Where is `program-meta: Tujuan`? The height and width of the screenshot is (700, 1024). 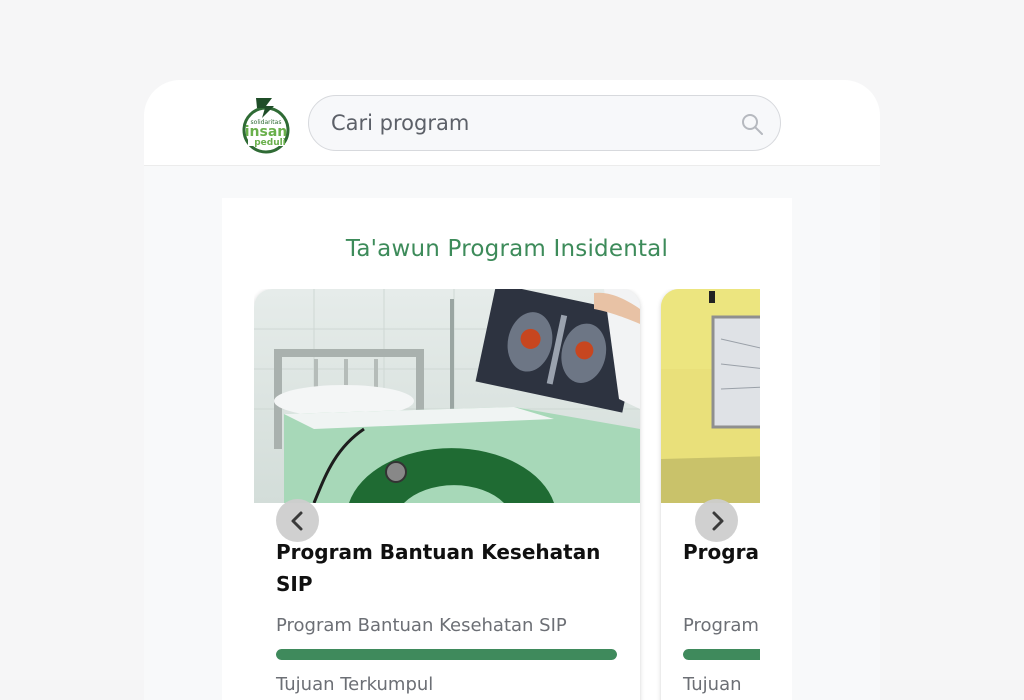
program-meta: Tujuan is located at coordinates (712, 684).